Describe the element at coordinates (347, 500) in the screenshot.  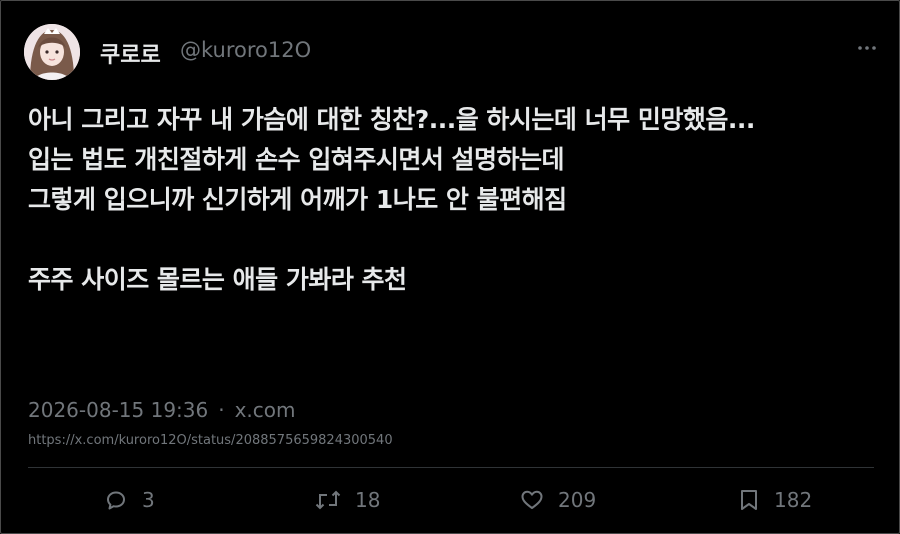
I see `repost-button: 18` at that location.